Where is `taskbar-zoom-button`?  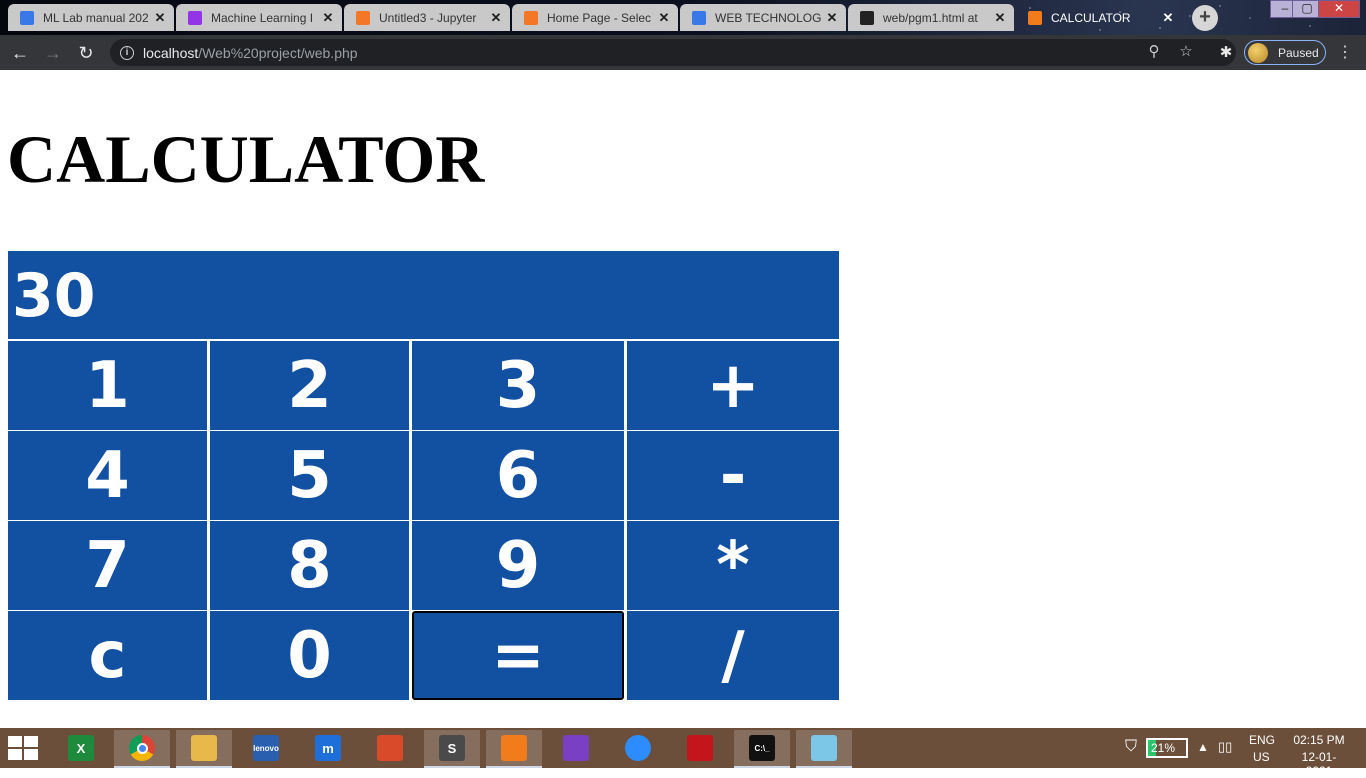
taskbar-zoom-button is located at coordinates (638, 748).